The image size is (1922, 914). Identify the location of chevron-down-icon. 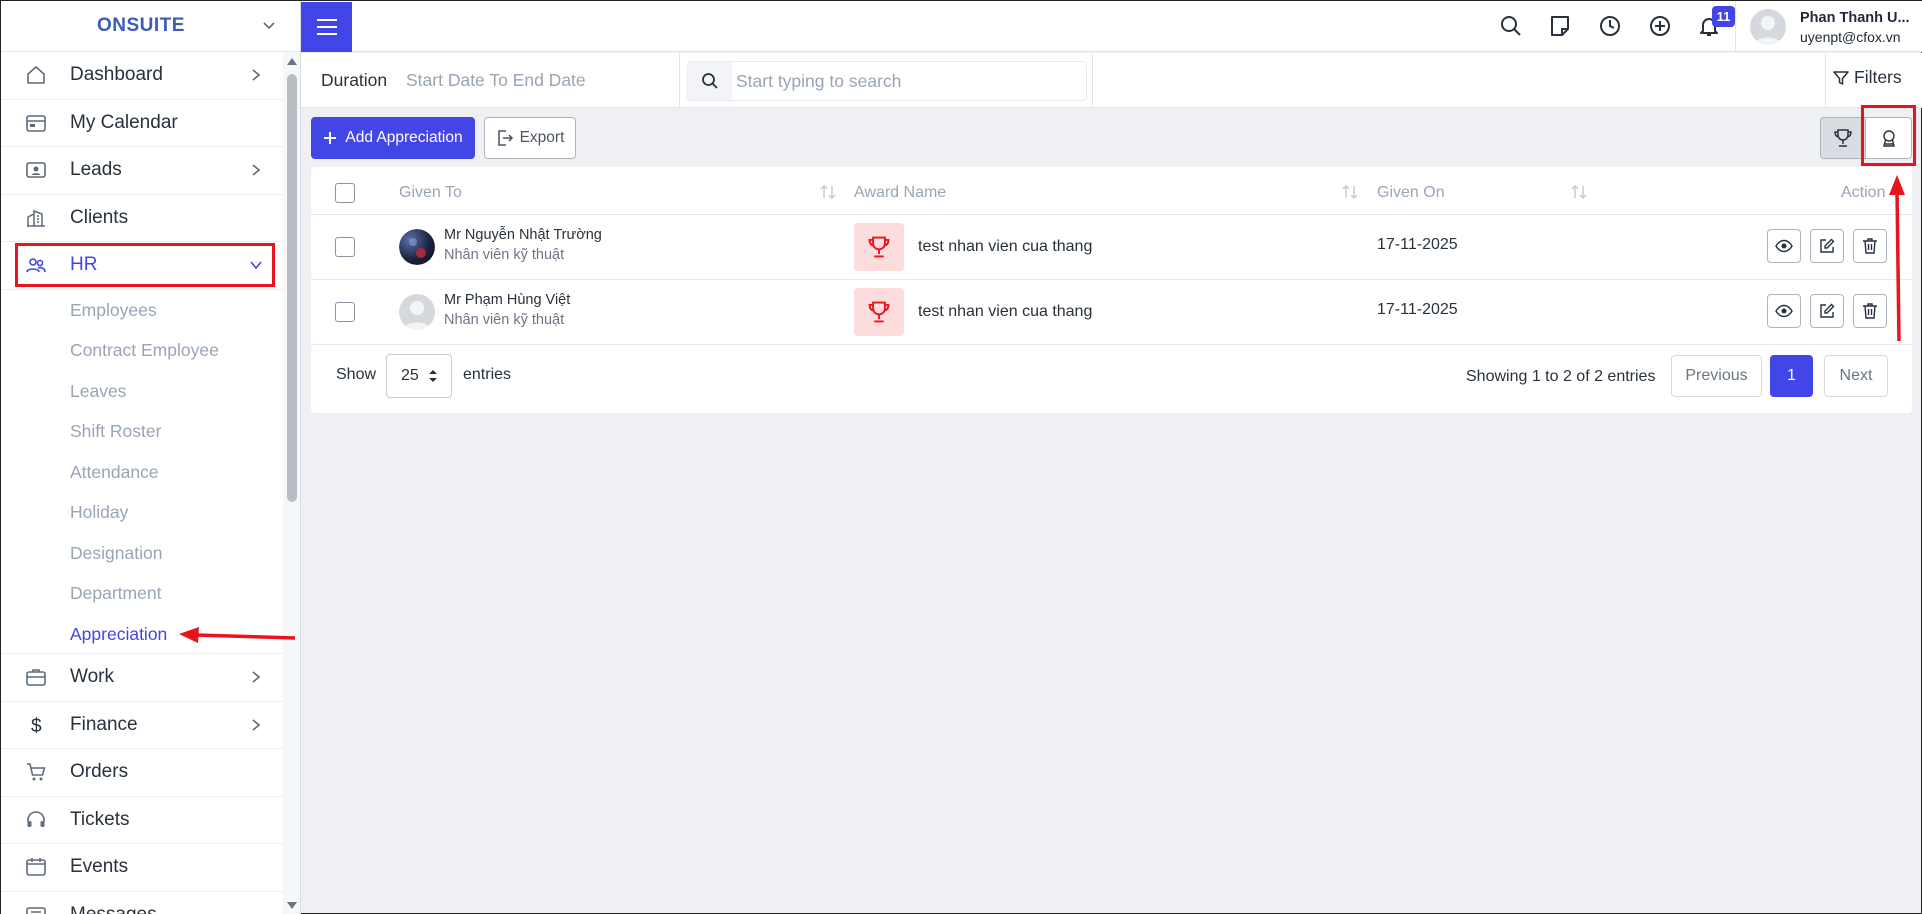
(269, 26).